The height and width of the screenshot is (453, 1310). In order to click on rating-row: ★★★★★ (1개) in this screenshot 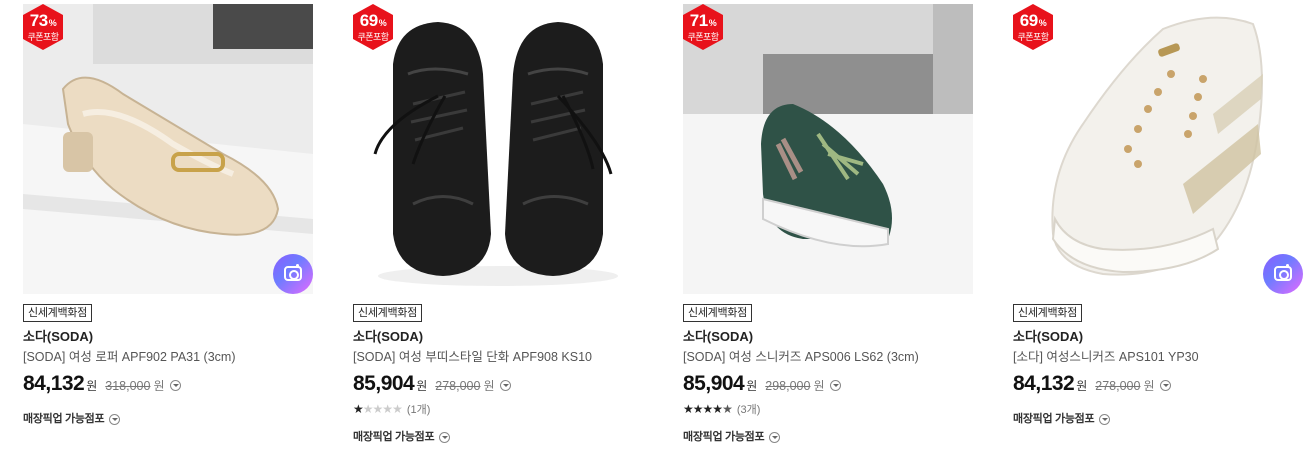, I will do `click(498, 409)`.